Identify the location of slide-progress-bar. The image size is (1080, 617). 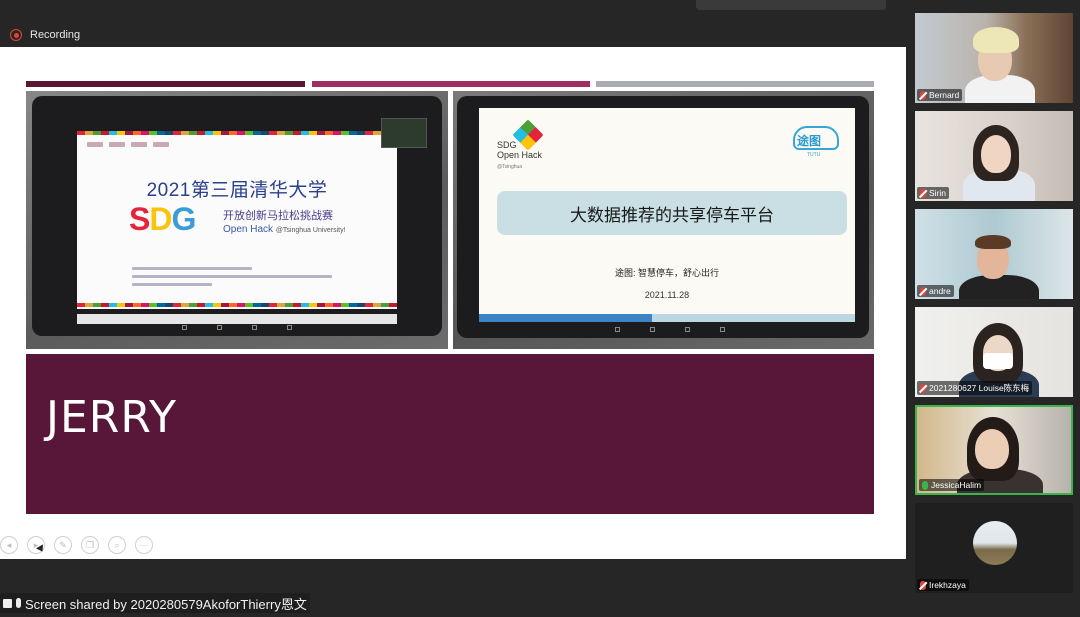
(667, 318).